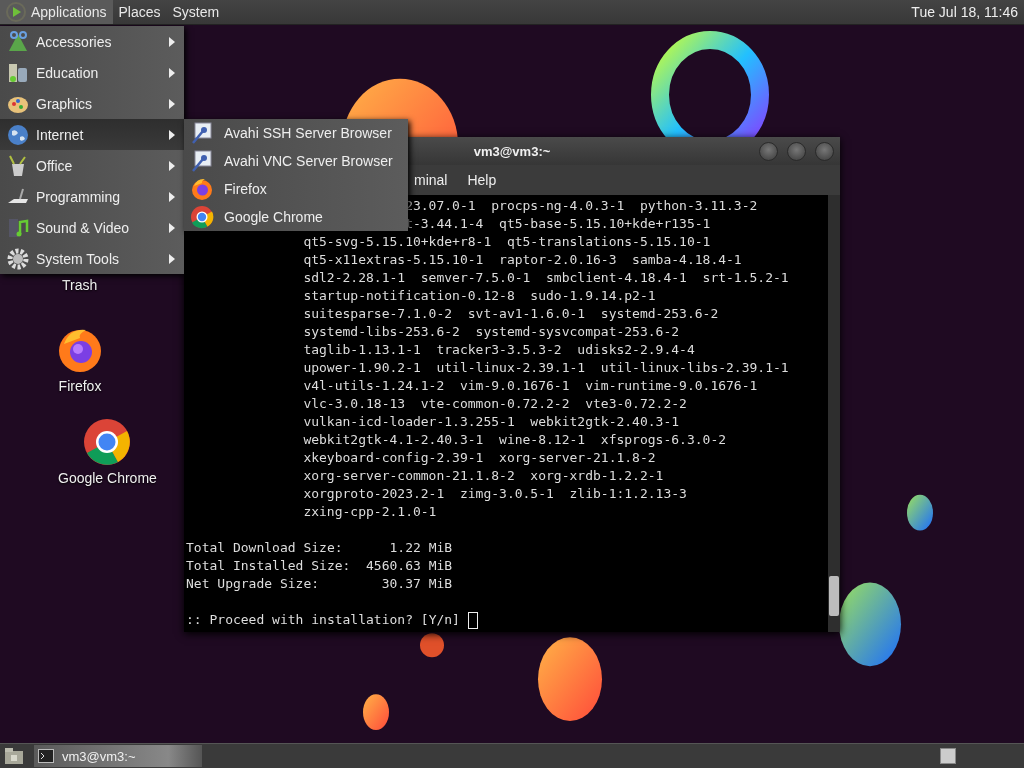 The height and width of the screenshot is (768, 1024). What do you see at coordinates (92, 103) in the screenshot?
I see `menu-item: Graphics` at bounding box center [92, 103].